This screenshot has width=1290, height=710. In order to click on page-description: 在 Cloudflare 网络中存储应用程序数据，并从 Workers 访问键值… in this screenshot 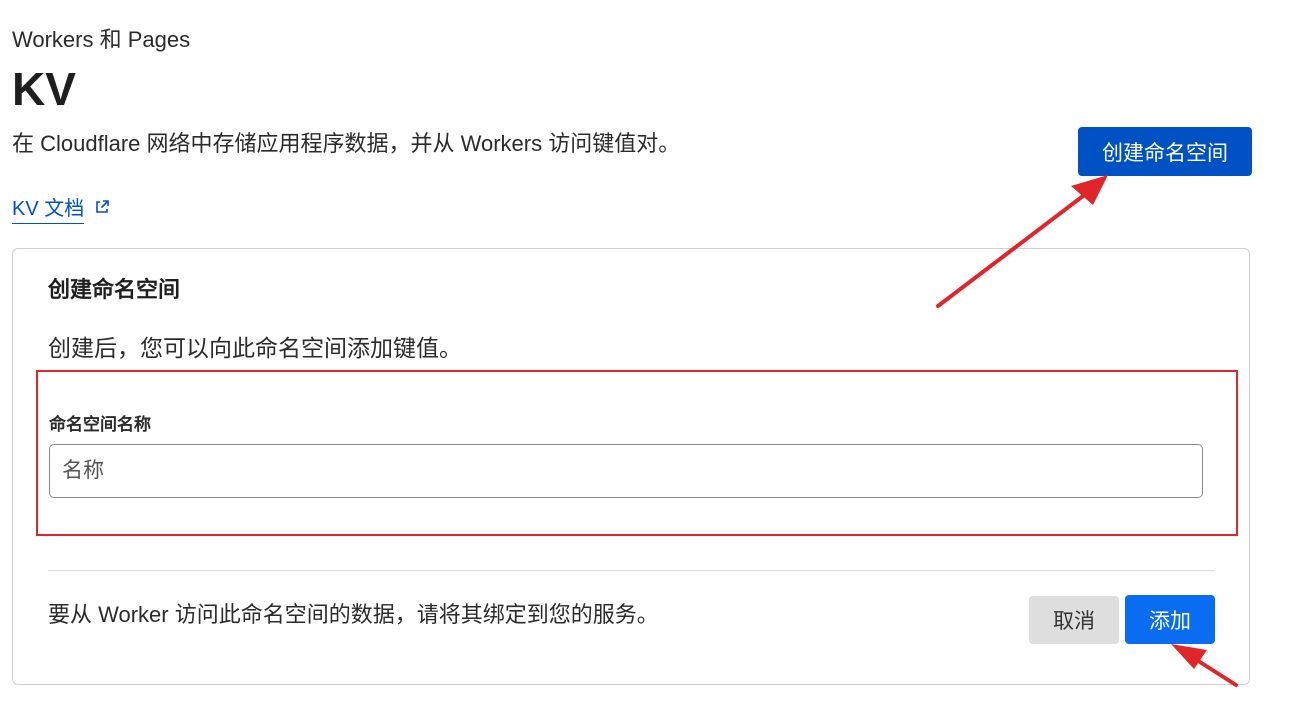, I will do `click(346, 143)`.